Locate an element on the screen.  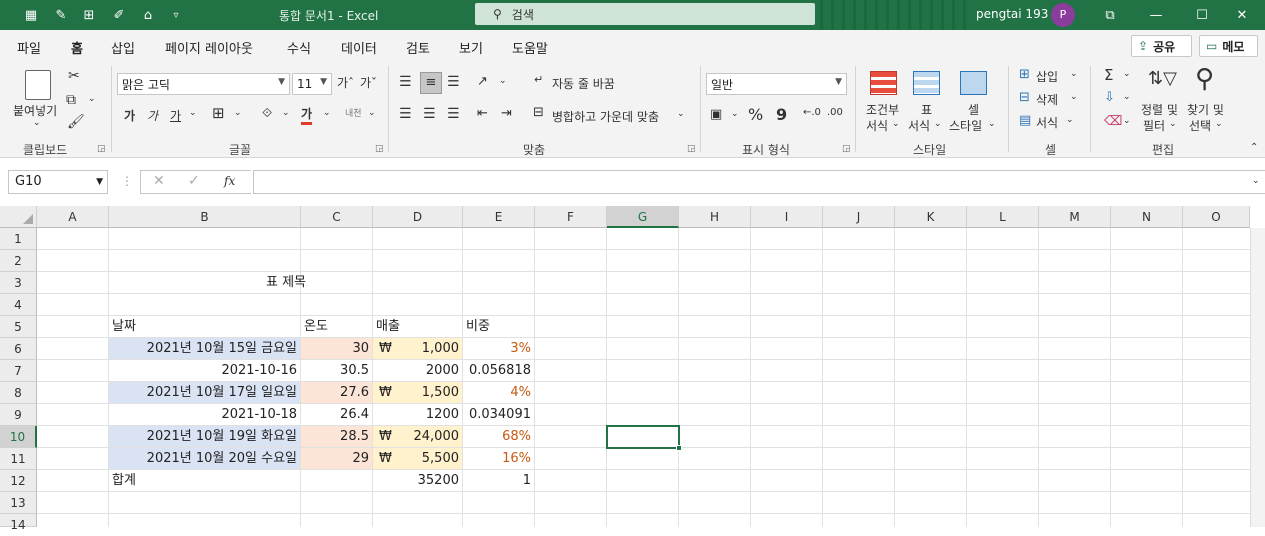
tab-home: 홈 is located at coordinates (77, 51).